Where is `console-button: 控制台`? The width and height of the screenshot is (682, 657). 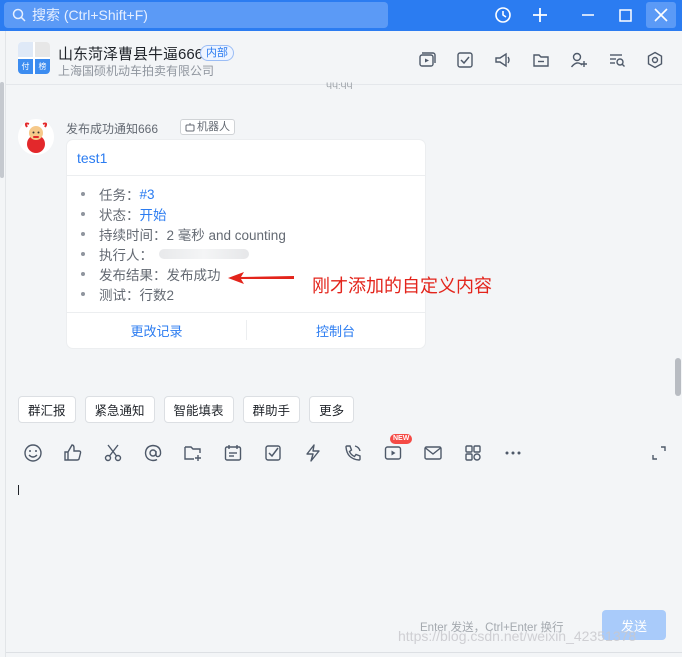
console-button: 控制台 is located at coordinates (335, 330).